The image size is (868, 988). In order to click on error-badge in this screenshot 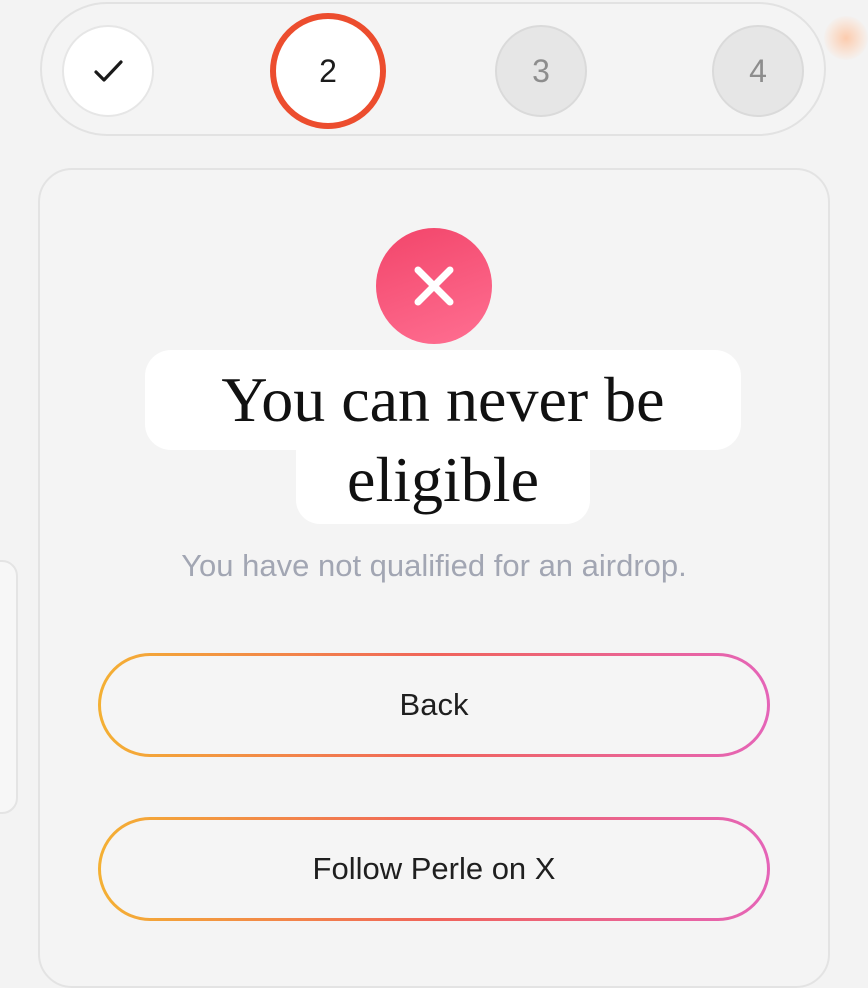, I will do `click(434, 286)`.